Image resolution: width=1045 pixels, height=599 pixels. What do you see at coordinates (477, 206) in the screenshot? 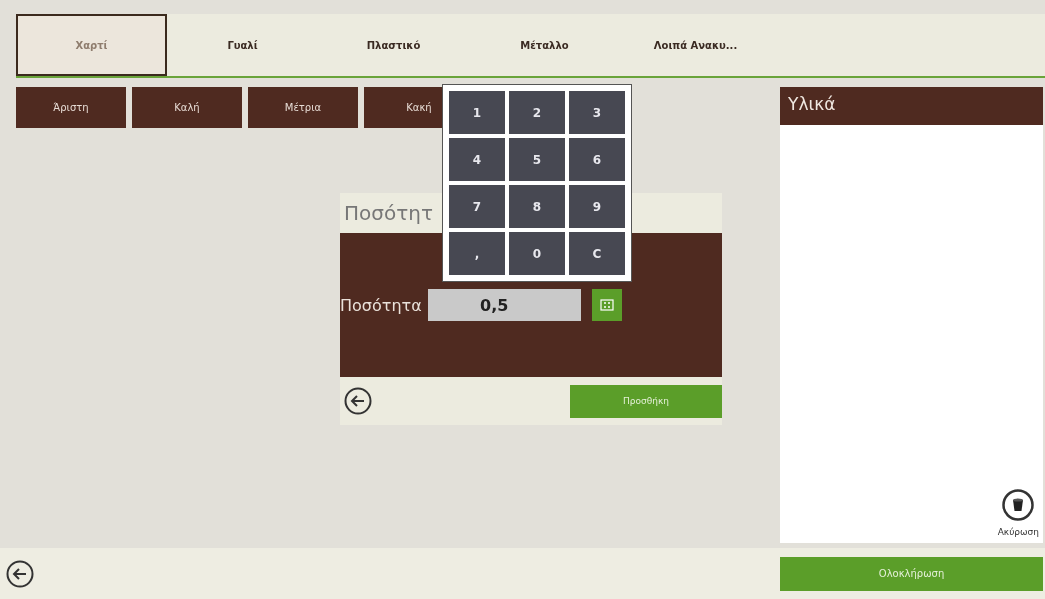
I see `keypad-key: 7` at bounding box center [477, 206].